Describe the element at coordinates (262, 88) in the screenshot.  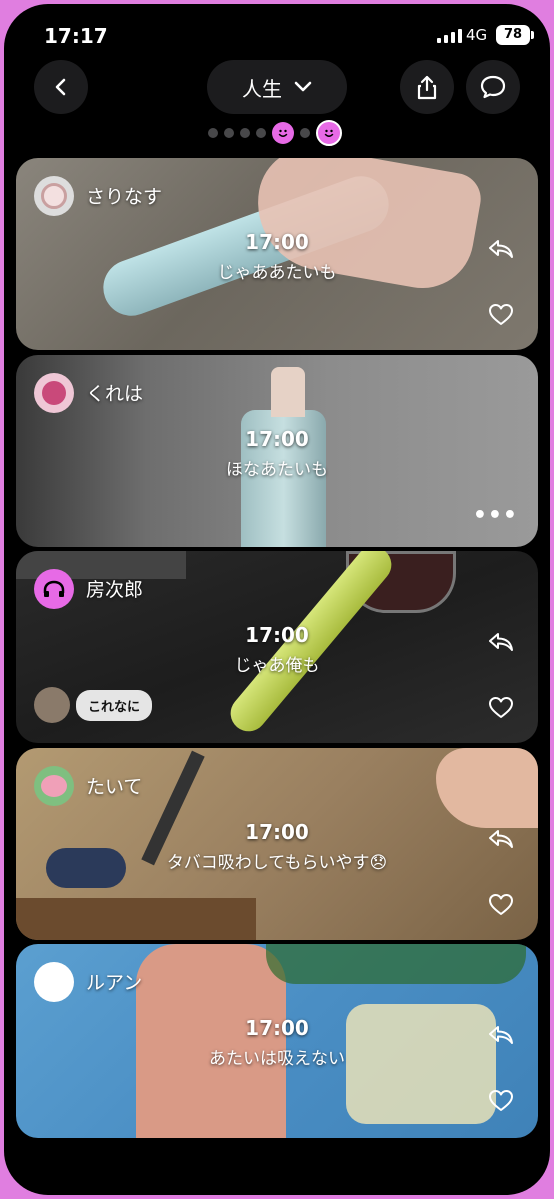
I see `group-title: 人生` at that location.